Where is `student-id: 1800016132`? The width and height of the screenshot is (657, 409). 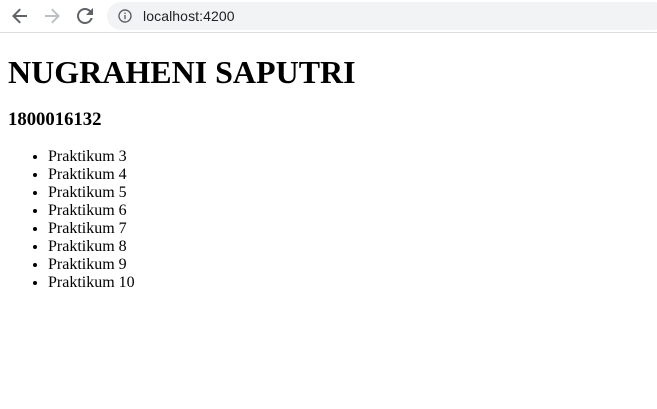 student-id: 1800016132 is located at coordinates (55, 119).